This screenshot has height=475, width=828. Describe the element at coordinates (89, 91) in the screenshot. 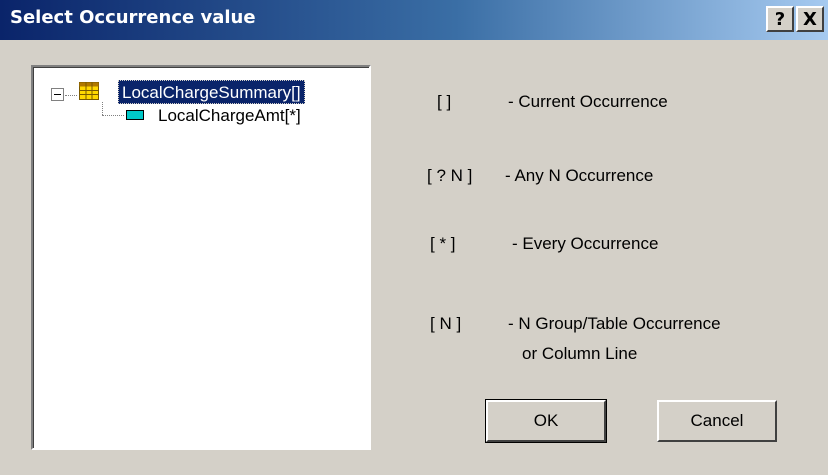

I see `table-icon` at that location.